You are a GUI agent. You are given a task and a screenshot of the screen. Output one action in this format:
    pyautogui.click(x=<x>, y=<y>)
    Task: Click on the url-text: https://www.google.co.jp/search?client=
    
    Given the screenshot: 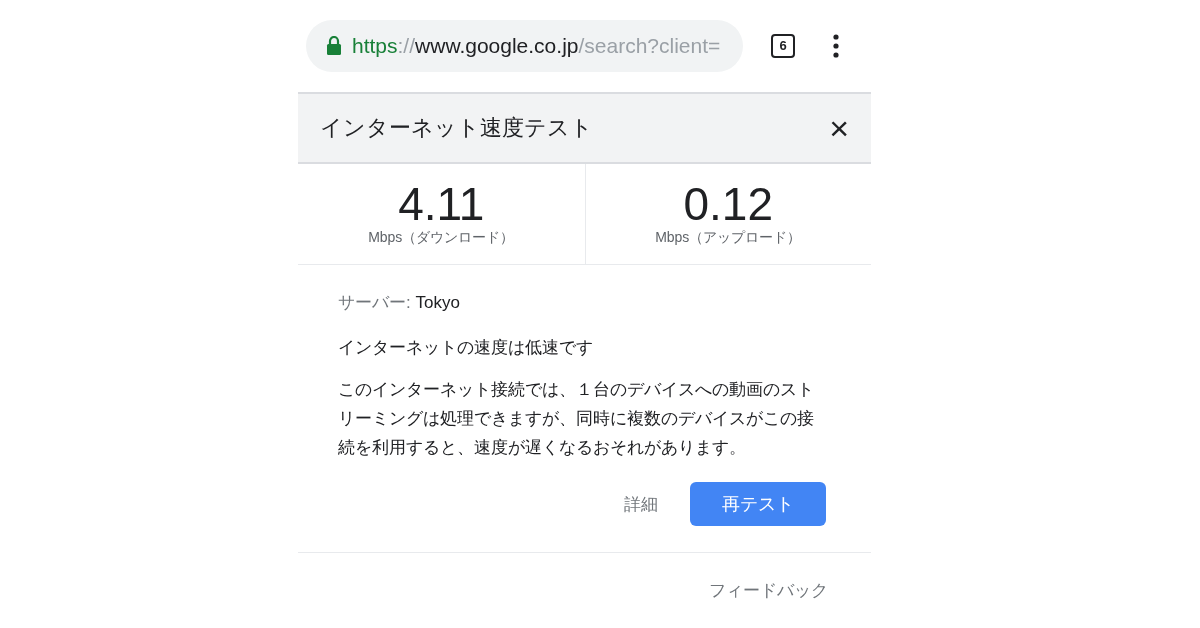 What is the action you would take?
    pyautogui.click(x=536, y=45)
    